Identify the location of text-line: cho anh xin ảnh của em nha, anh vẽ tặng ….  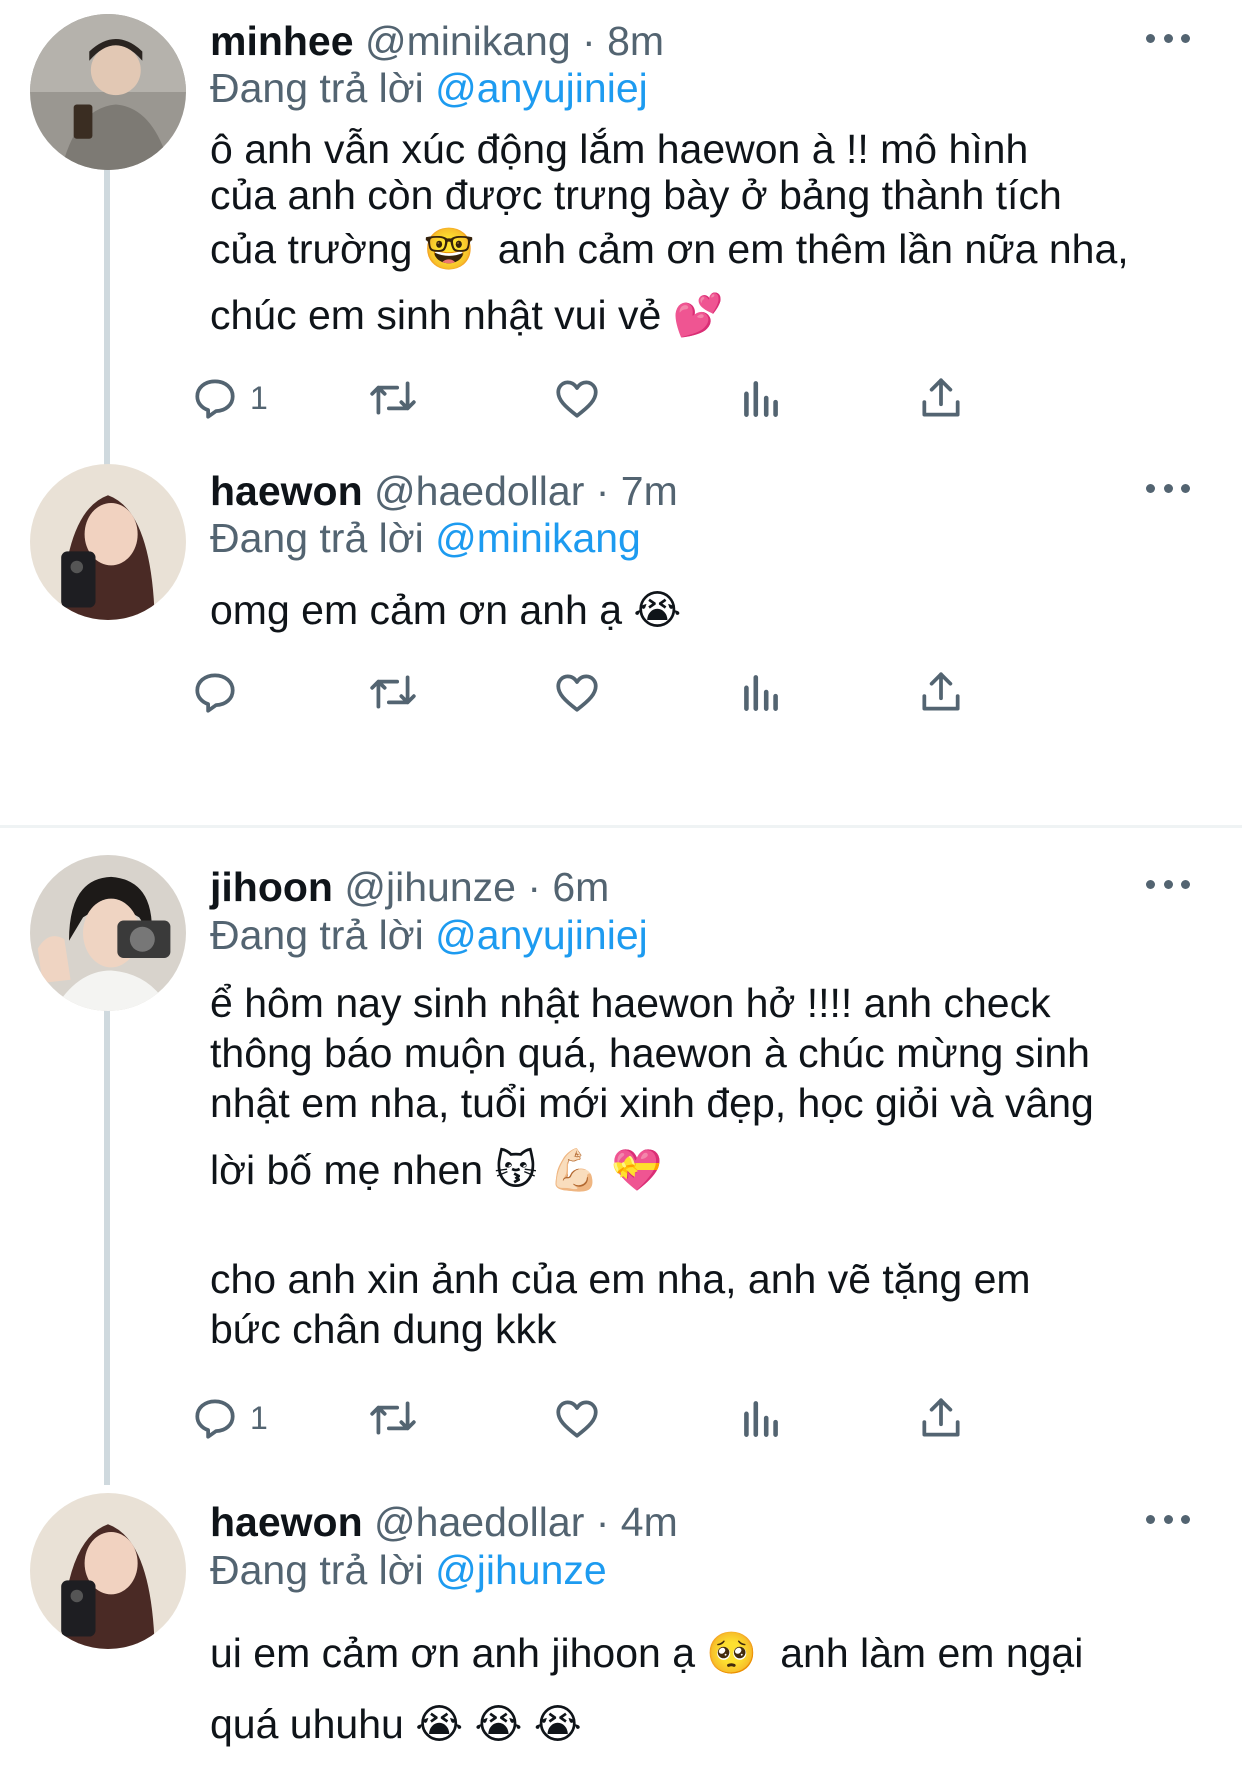
(620, 1279).